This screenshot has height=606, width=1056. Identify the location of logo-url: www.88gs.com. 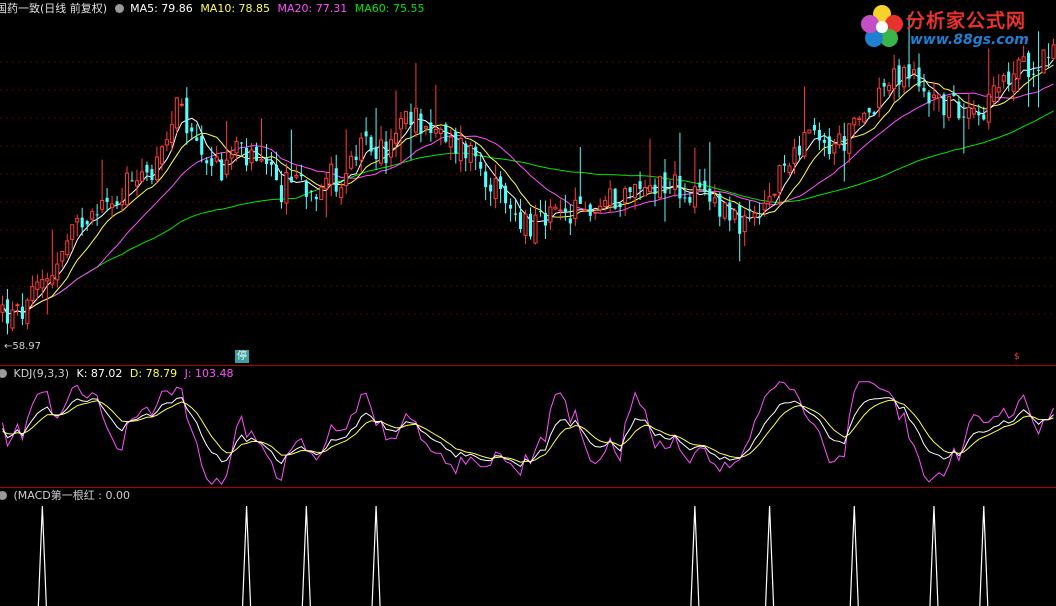
(969, 40).